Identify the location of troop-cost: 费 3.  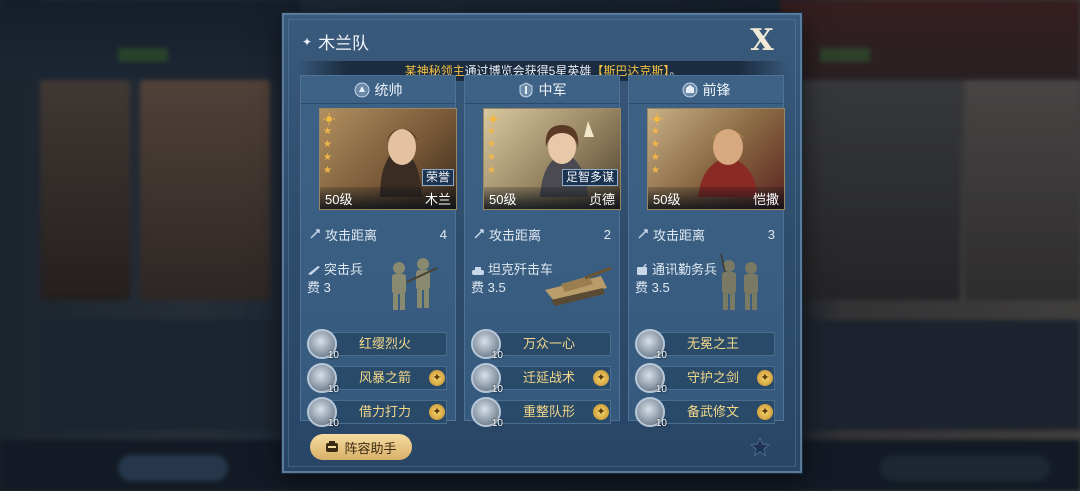
(319, 287).